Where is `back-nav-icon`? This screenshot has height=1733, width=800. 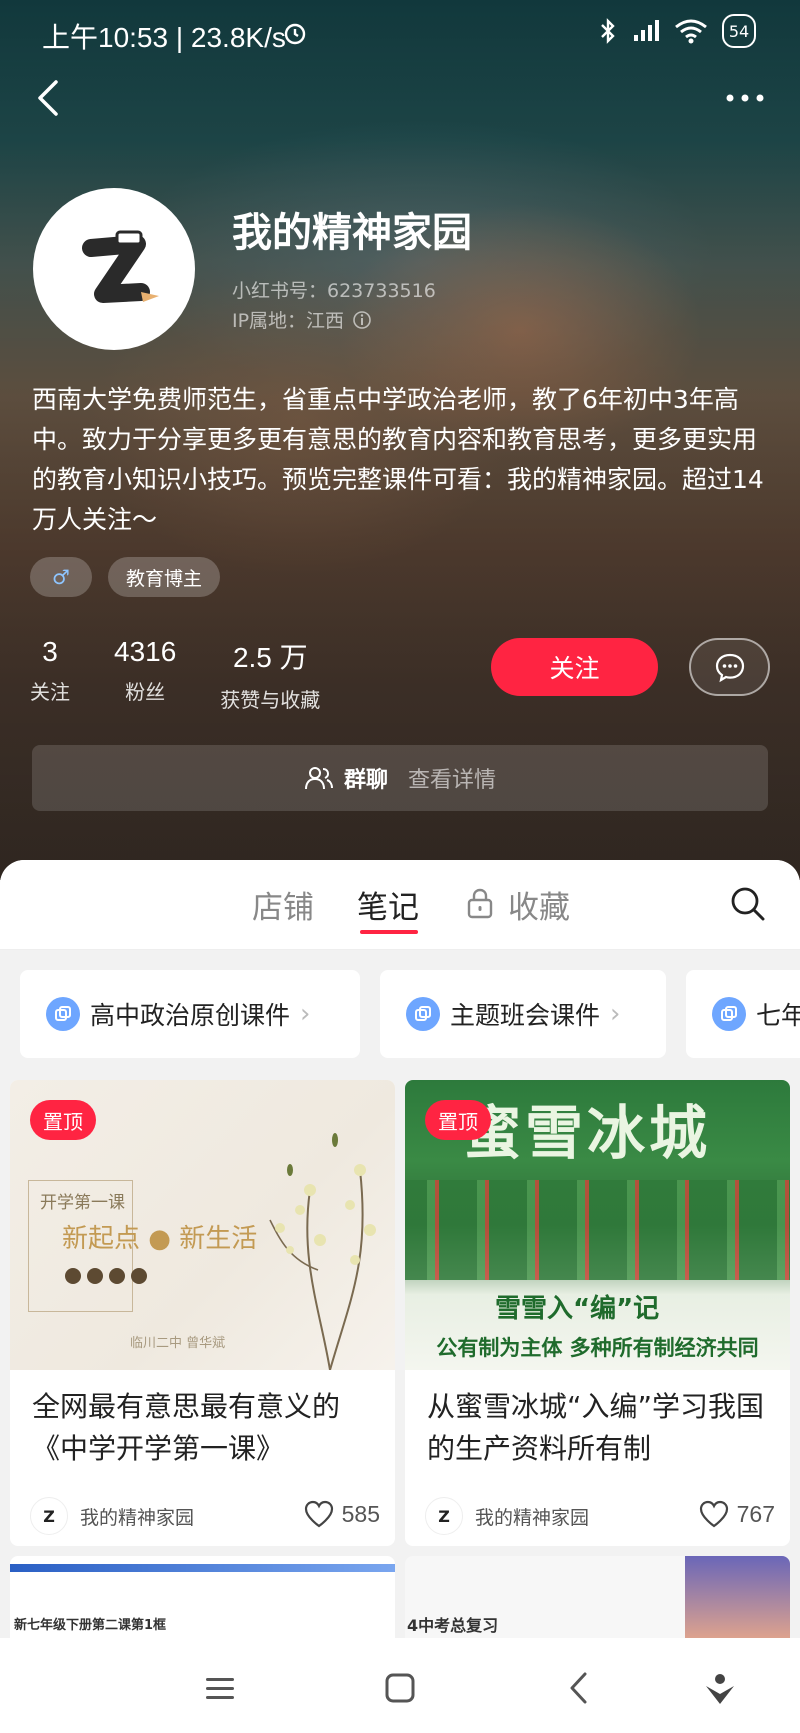 back-nav-icon is located at coordinates (580, 1688).